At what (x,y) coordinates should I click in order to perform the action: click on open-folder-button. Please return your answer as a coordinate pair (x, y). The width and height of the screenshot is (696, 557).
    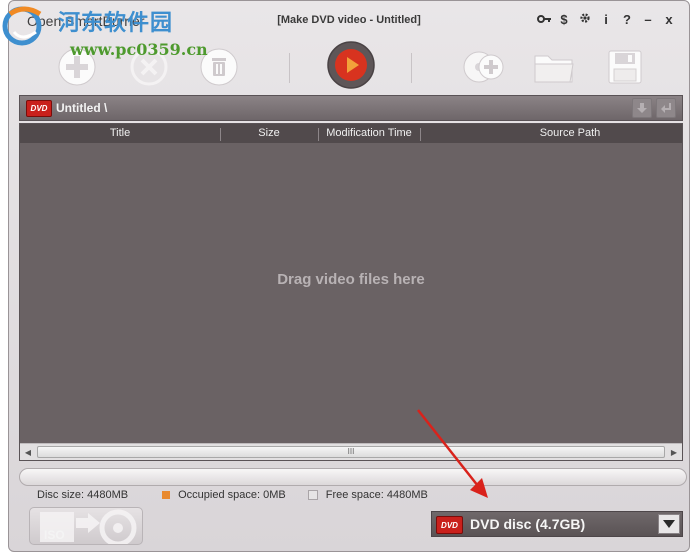
    Looking at the image, I should click on (554, 67).